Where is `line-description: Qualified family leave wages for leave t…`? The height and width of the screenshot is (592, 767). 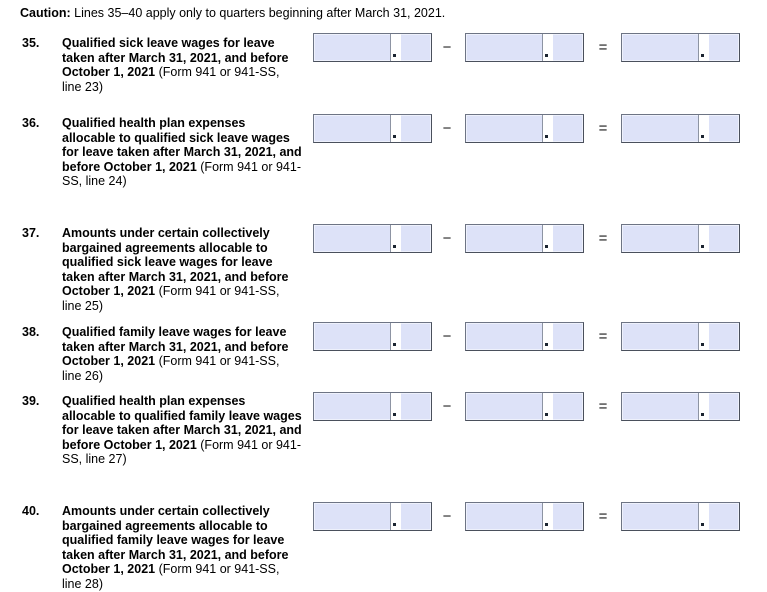
line-description: Qualified family leave wages for leave t… is located at coordinates (182, 354).